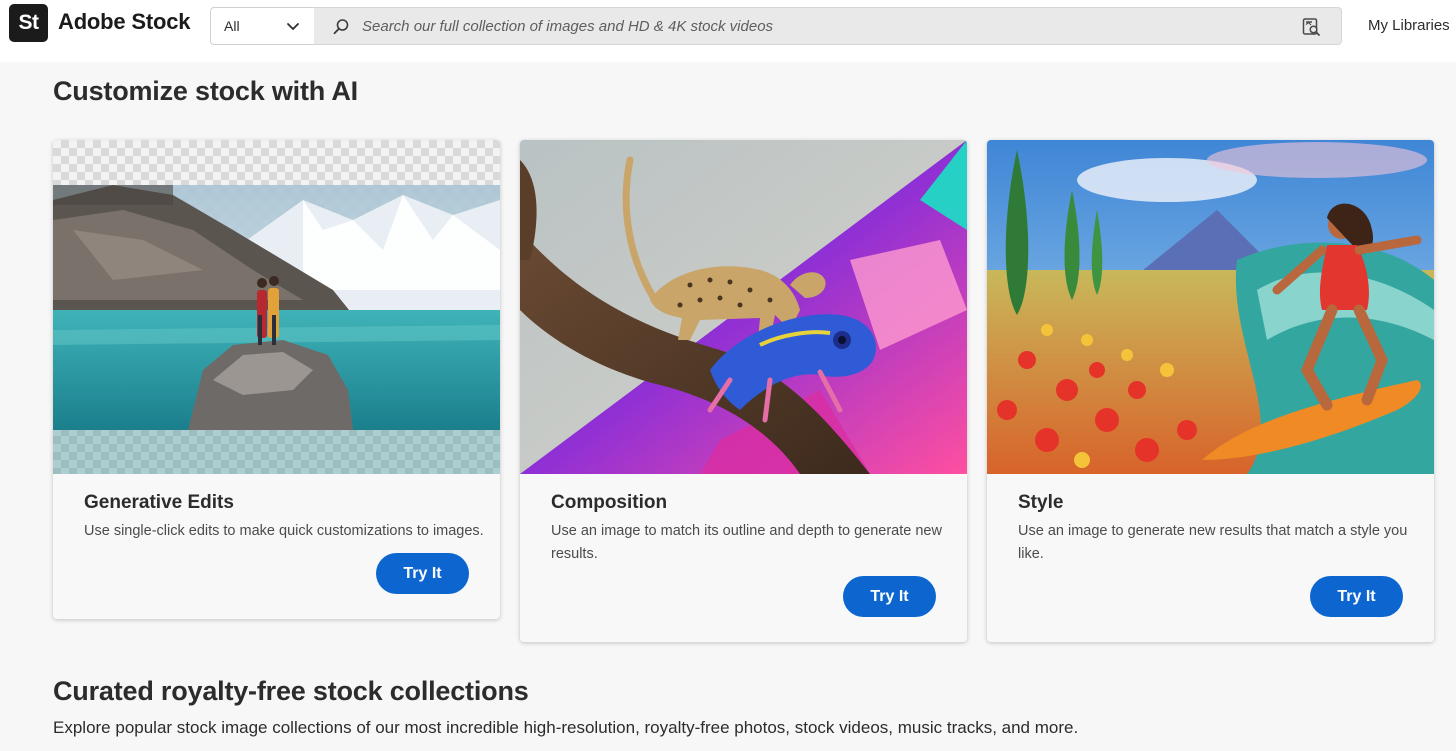 This screenshot has height=751, width=1456. I want to click on generative-edits-title: Generative Edits, so click(159, 502).